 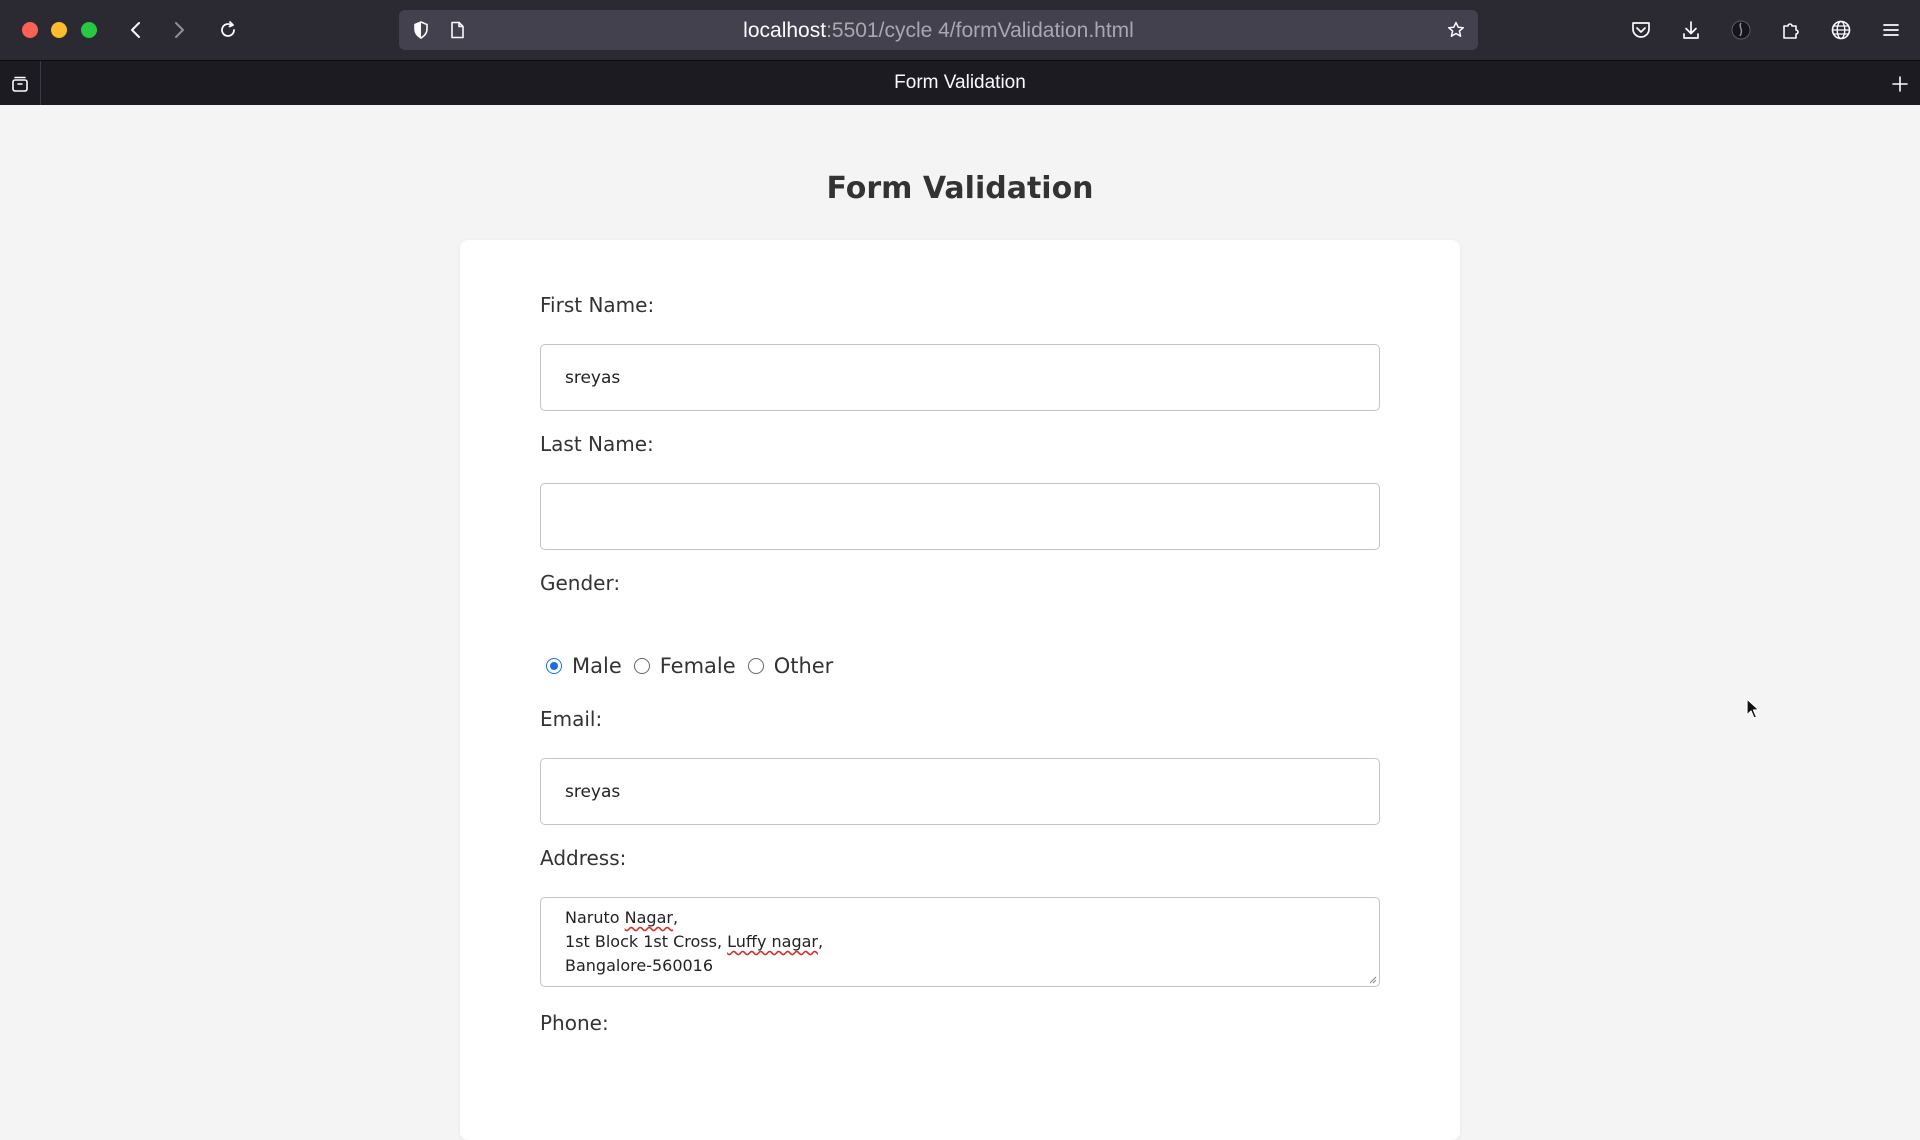 What do you see at coordinates (595, 917) in the screenshot?
I see `address-text: Naruto` at bounding box center [595, 917].